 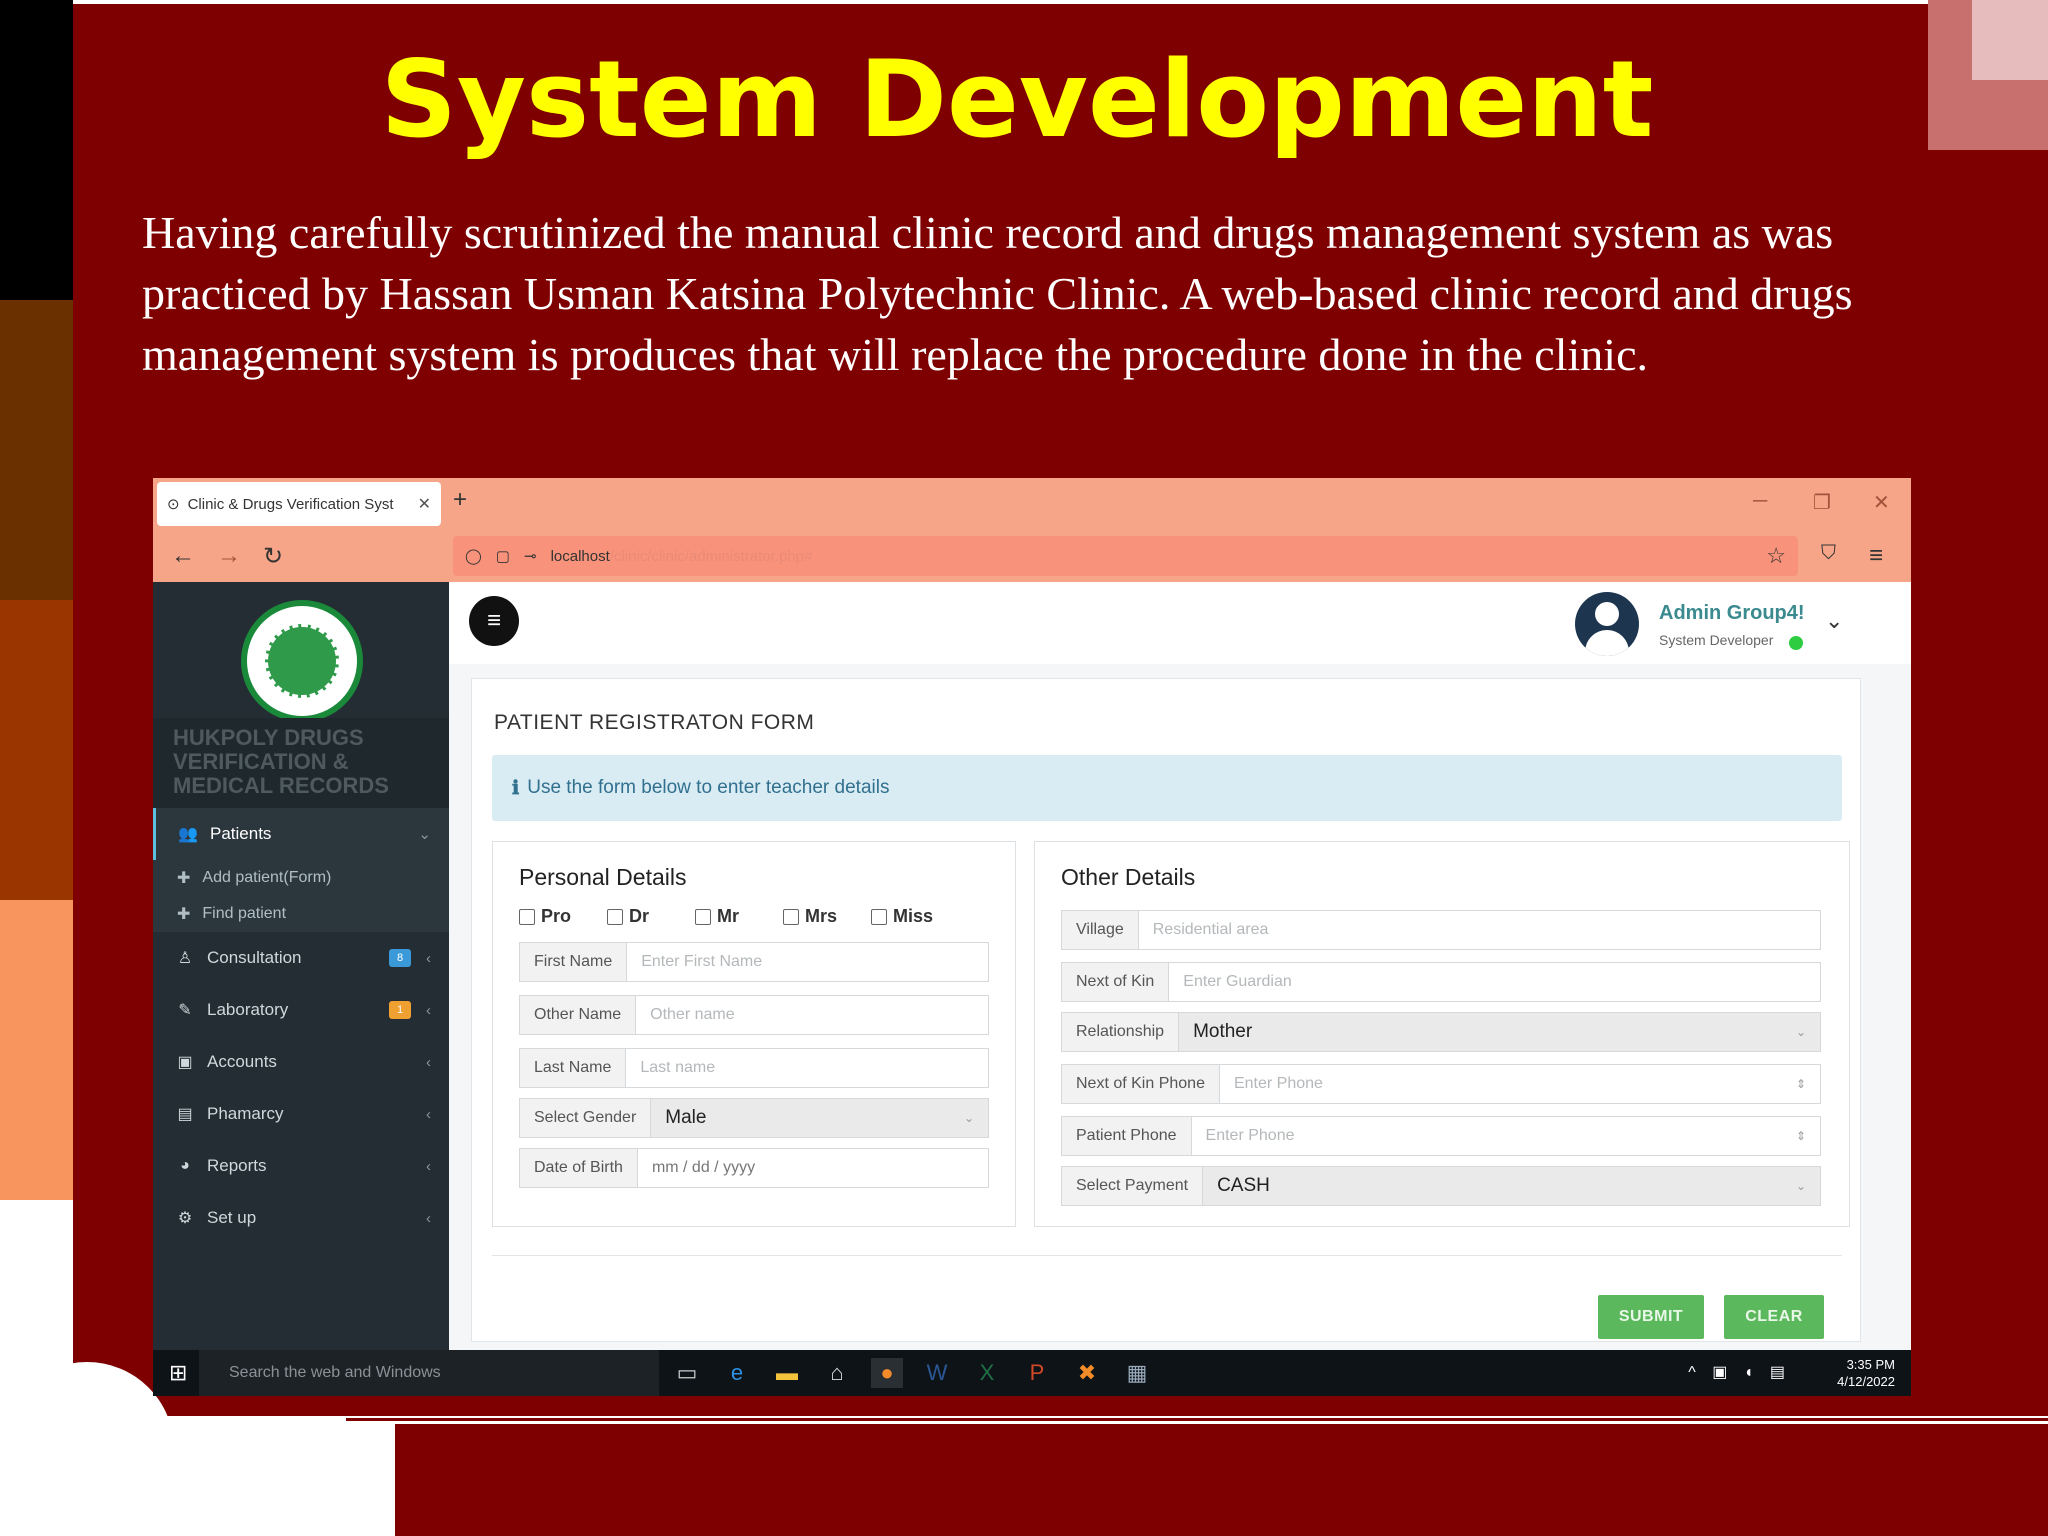 What do you see at coordinates (813, 1168) in the screenshot?
I see `dob-input: mm / dd / yyyy` at bounding box center [813, 1168].